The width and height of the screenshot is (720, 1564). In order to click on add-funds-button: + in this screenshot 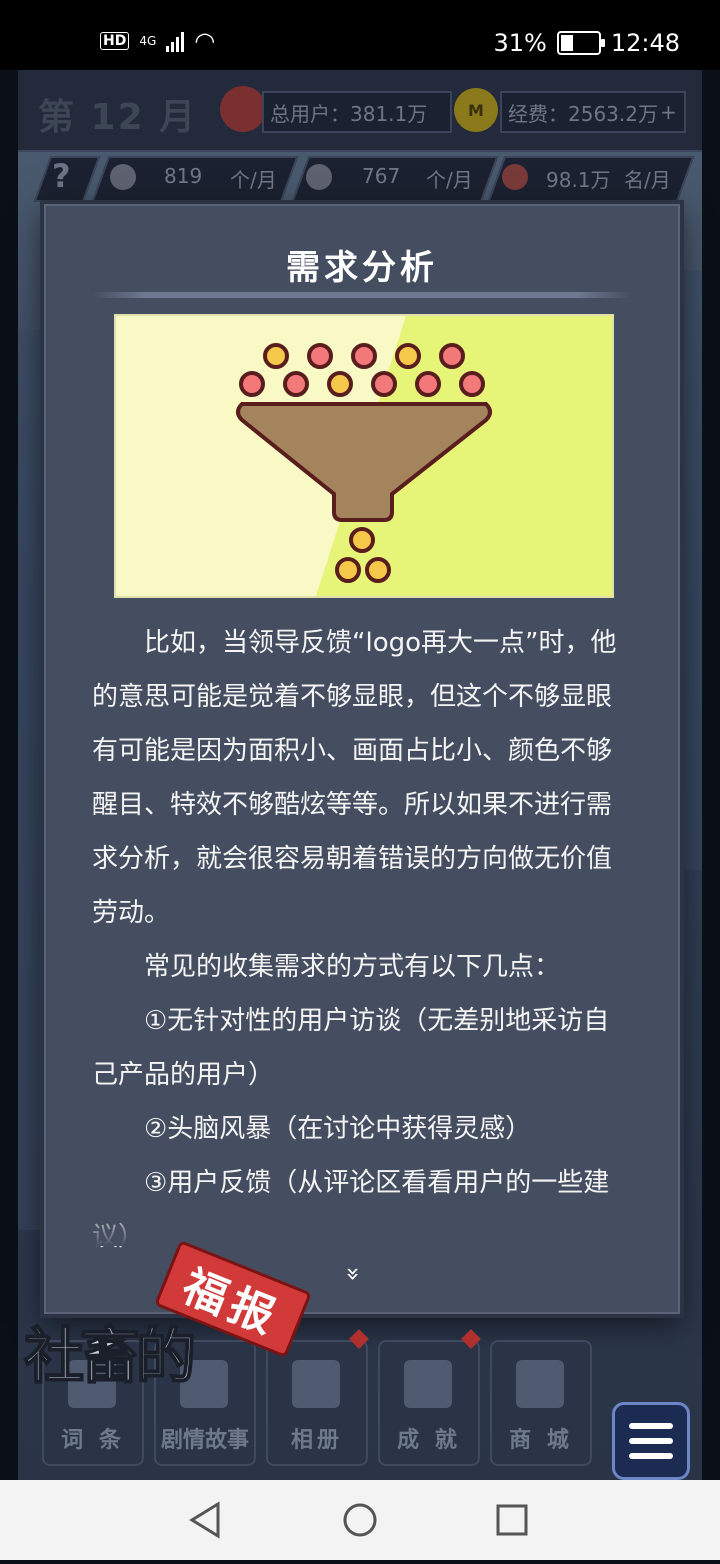, I will do `click(668, 112)`.